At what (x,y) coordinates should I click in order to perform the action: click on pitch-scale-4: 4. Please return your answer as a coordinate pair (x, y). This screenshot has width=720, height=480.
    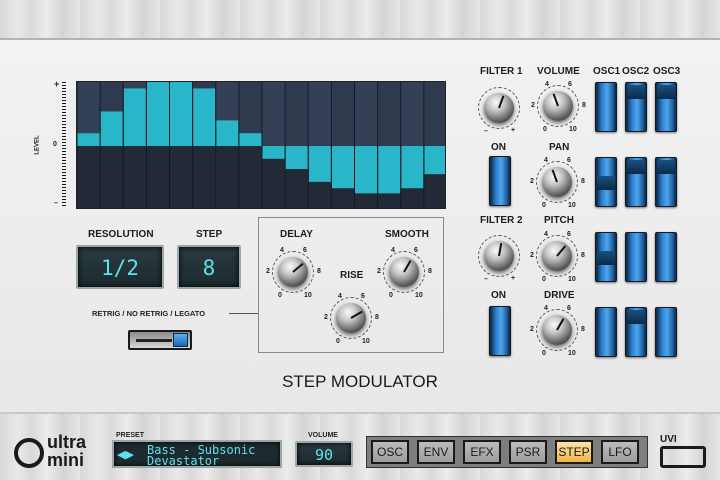
    Looking at the image, I should click on (546, 234).